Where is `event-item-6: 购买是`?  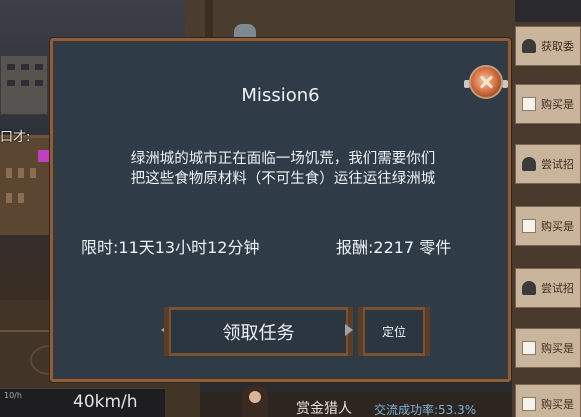
event-item-6: 购买是 is located at coordinates (548, 400).